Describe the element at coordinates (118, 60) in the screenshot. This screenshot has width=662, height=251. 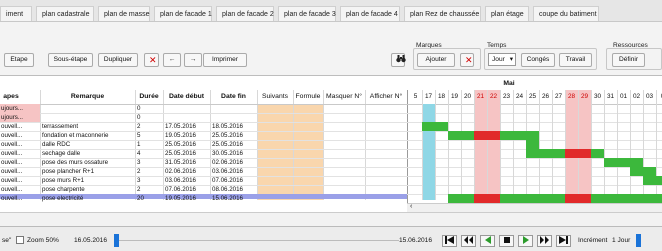
I see `dupliquer-button: Dupliquer` at that location.